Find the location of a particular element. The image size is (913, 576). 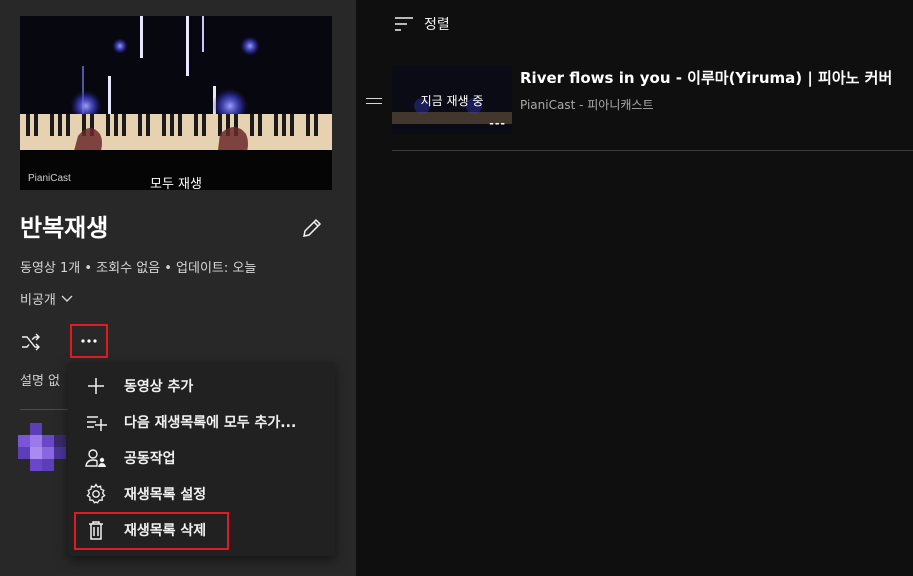

plus-icon is located at coordinates (96, 386).